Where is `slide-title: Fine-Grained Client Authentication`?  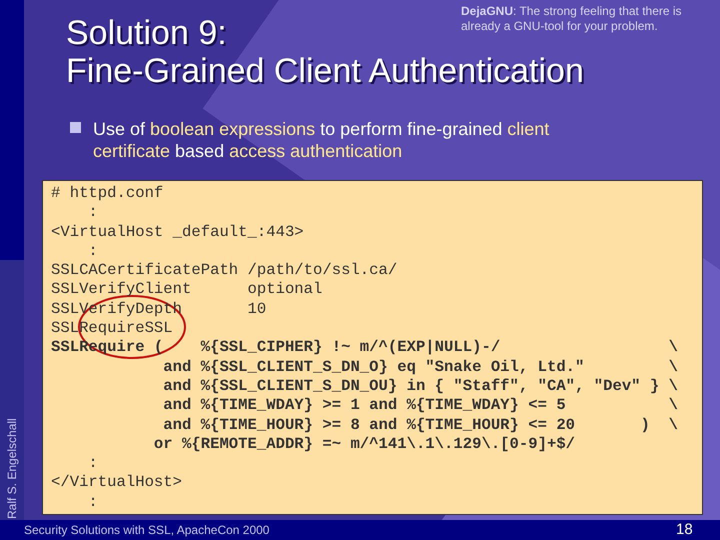
slide-title: Fine-Grained Client Authentication is located at coordinates (325, 71).